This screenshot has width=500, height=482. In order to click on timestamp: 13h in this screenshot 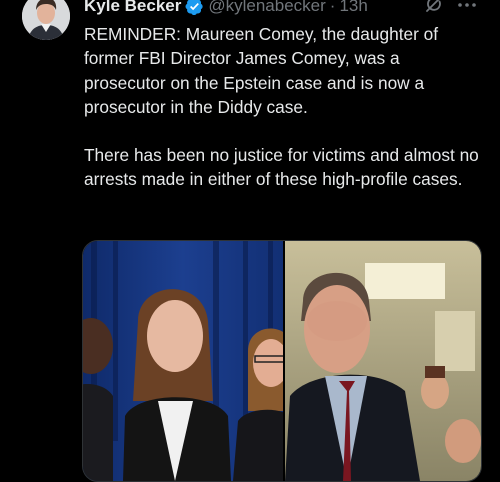, I will do `click(353, 9)`.